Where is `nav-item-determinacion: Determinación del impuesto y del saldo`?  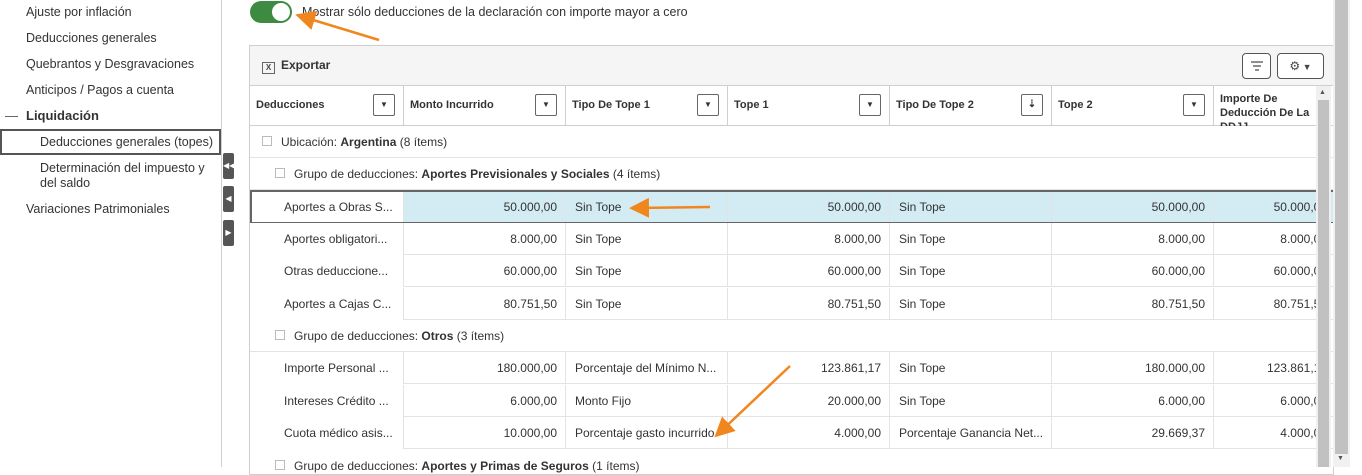
nav-item-determinacion: Determinación del impuesto y del saldo is located at coordinates (127, 176).